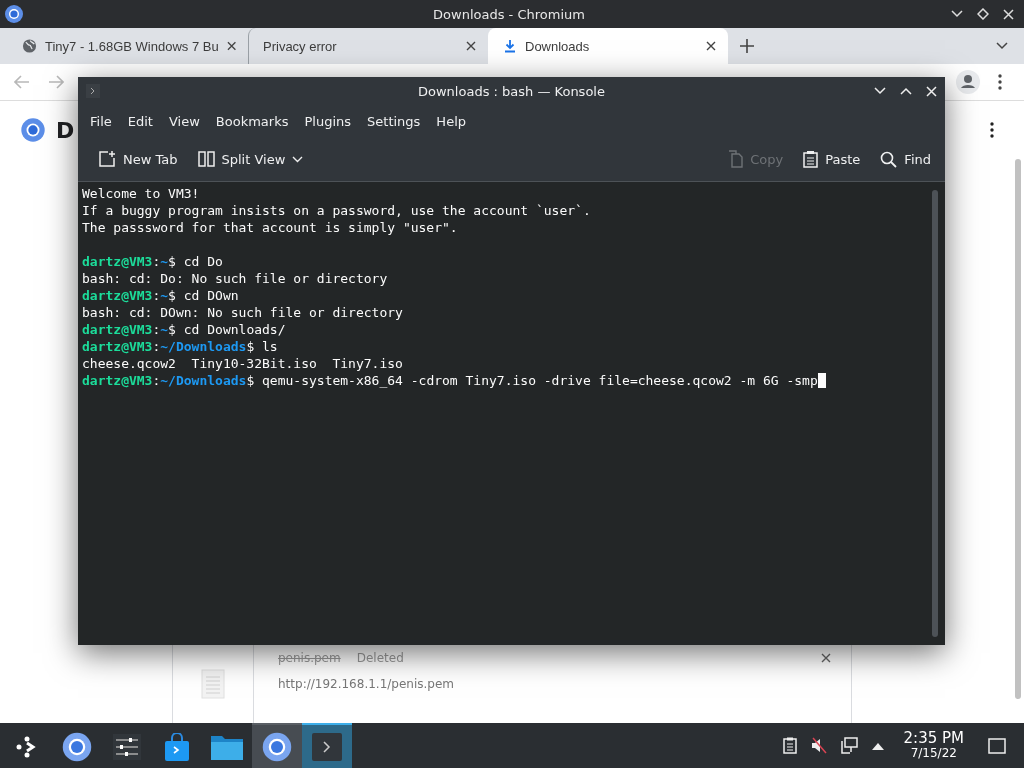 This screenshot has height=768, width=1024. I want to click on toolbar-button: Split View, so click(250, 159).